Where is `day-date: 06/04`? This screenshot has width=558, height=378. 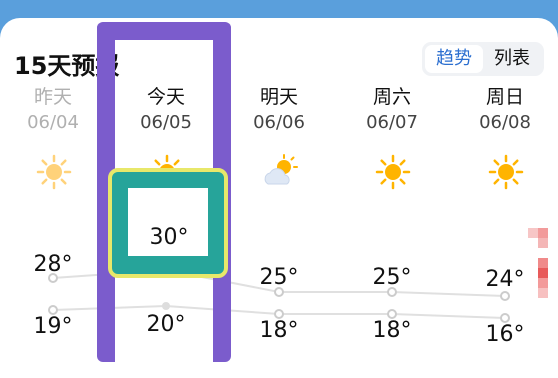 day-date: 06/04 is located at coordinates (53, 122).